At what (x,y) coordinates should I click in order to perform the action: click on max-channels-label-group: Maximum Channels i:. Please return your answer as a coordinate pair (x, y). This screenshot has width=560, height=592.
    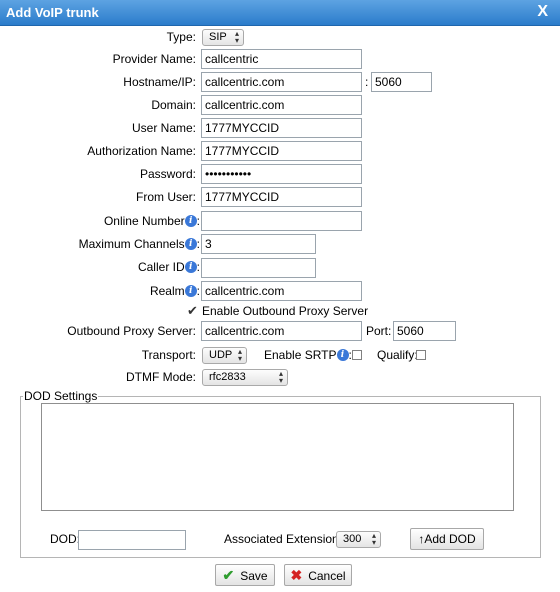
    Looking at the image, I should click on (139, 244).